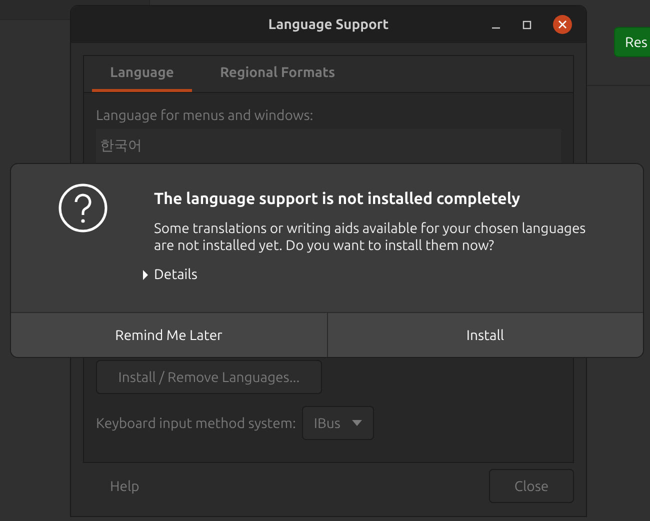  I want to click on dialog-message: Some translations or writing aids available for your chosen languages are not installed yet. Do you want to install them now?, so click(370, 237).